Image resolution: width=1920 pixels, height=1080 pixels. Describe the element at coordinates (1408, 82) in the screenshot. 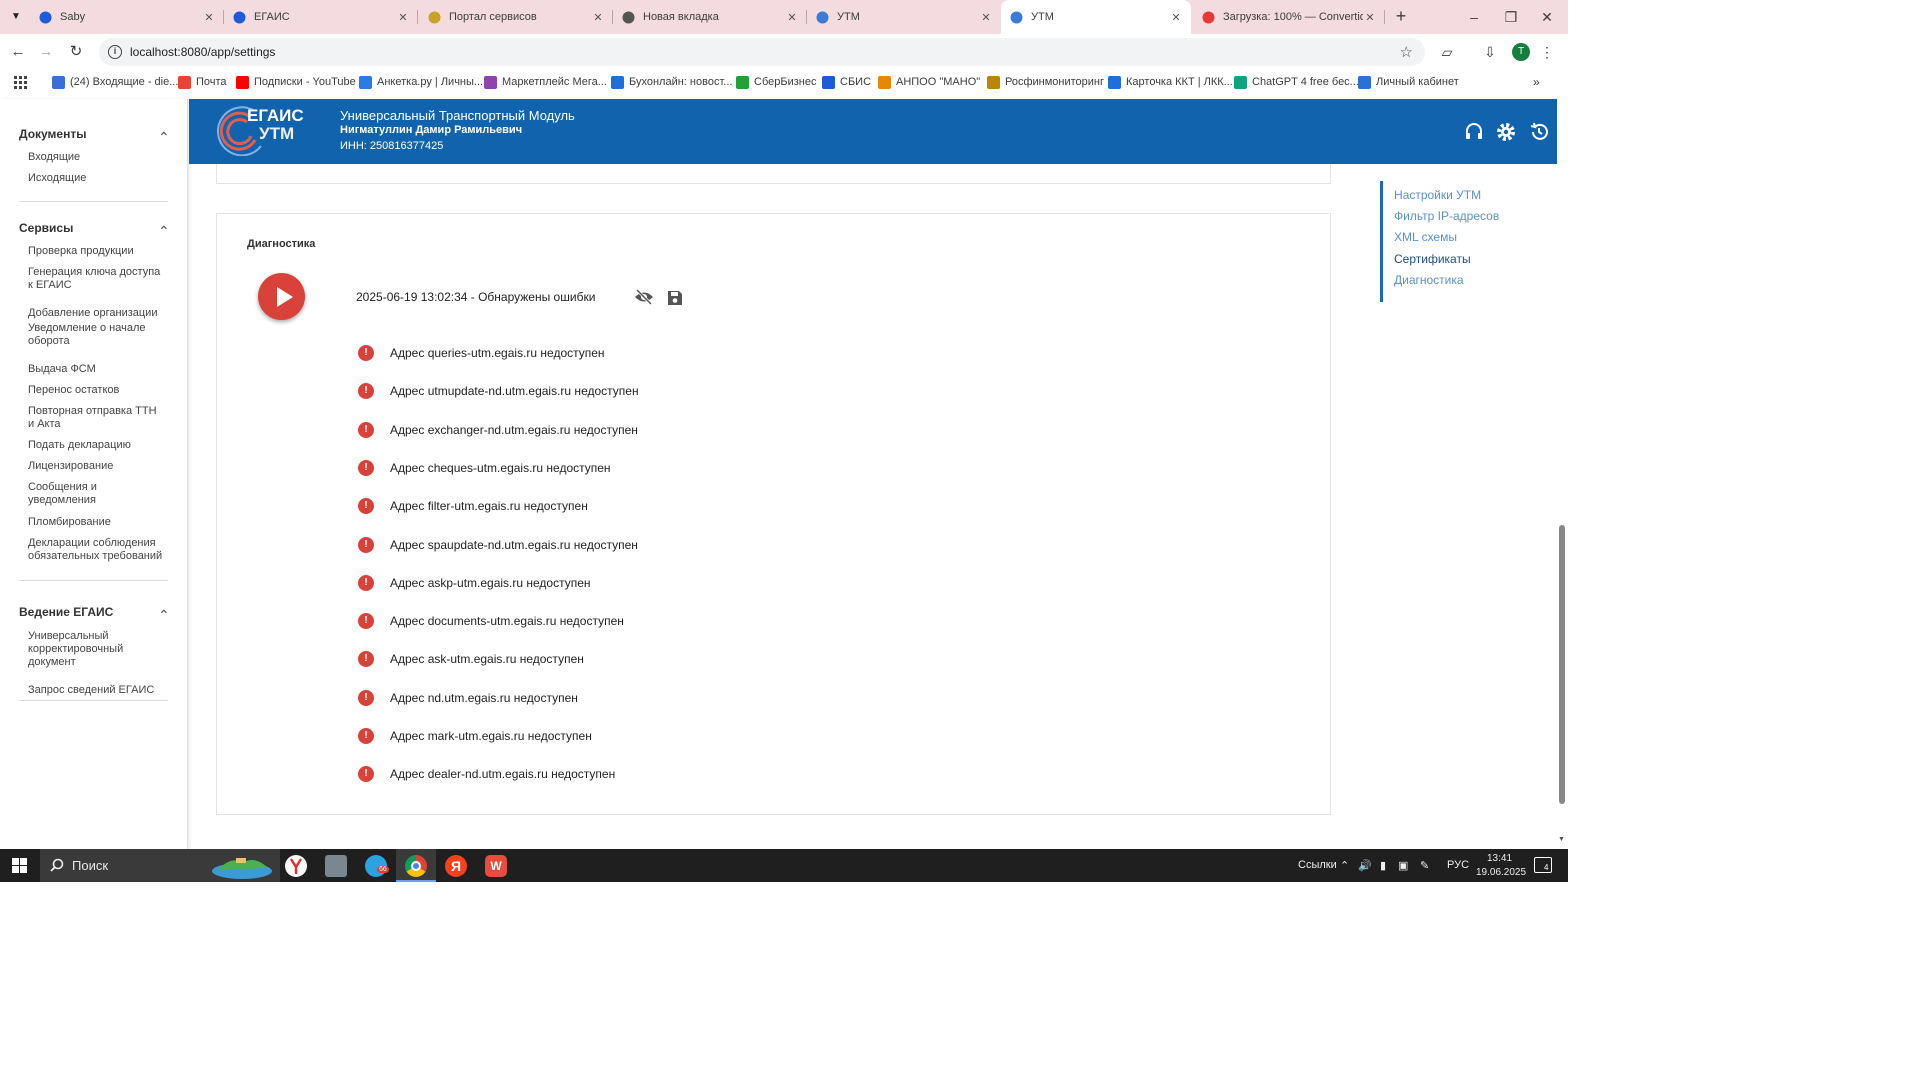

I see `bookmark-13: Личный кабинет` at that location.